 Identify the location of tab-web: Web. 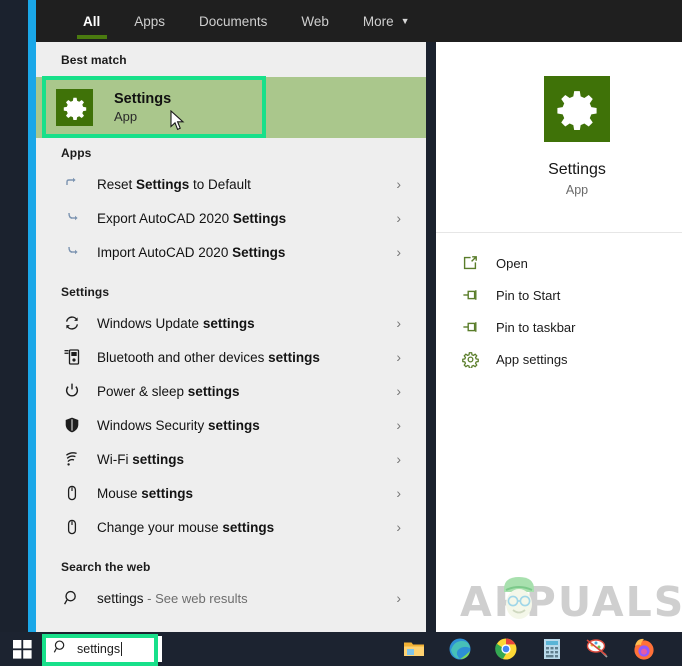
(315, 21).